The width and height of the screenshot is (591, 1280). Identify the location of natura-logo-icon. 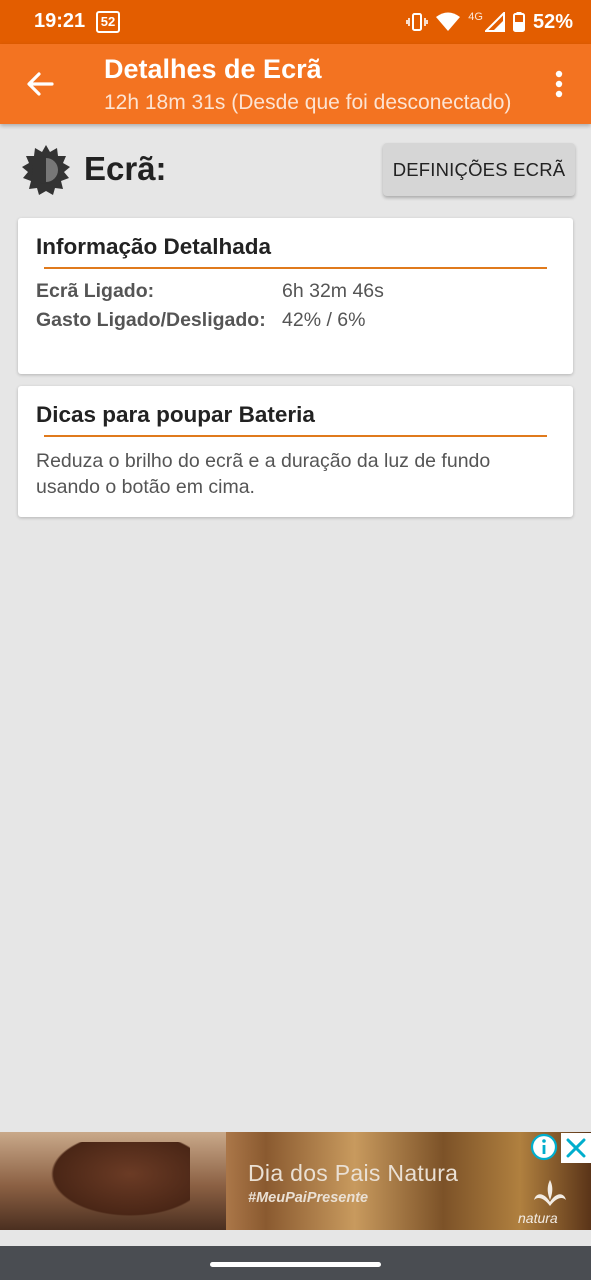
(550, 1193).